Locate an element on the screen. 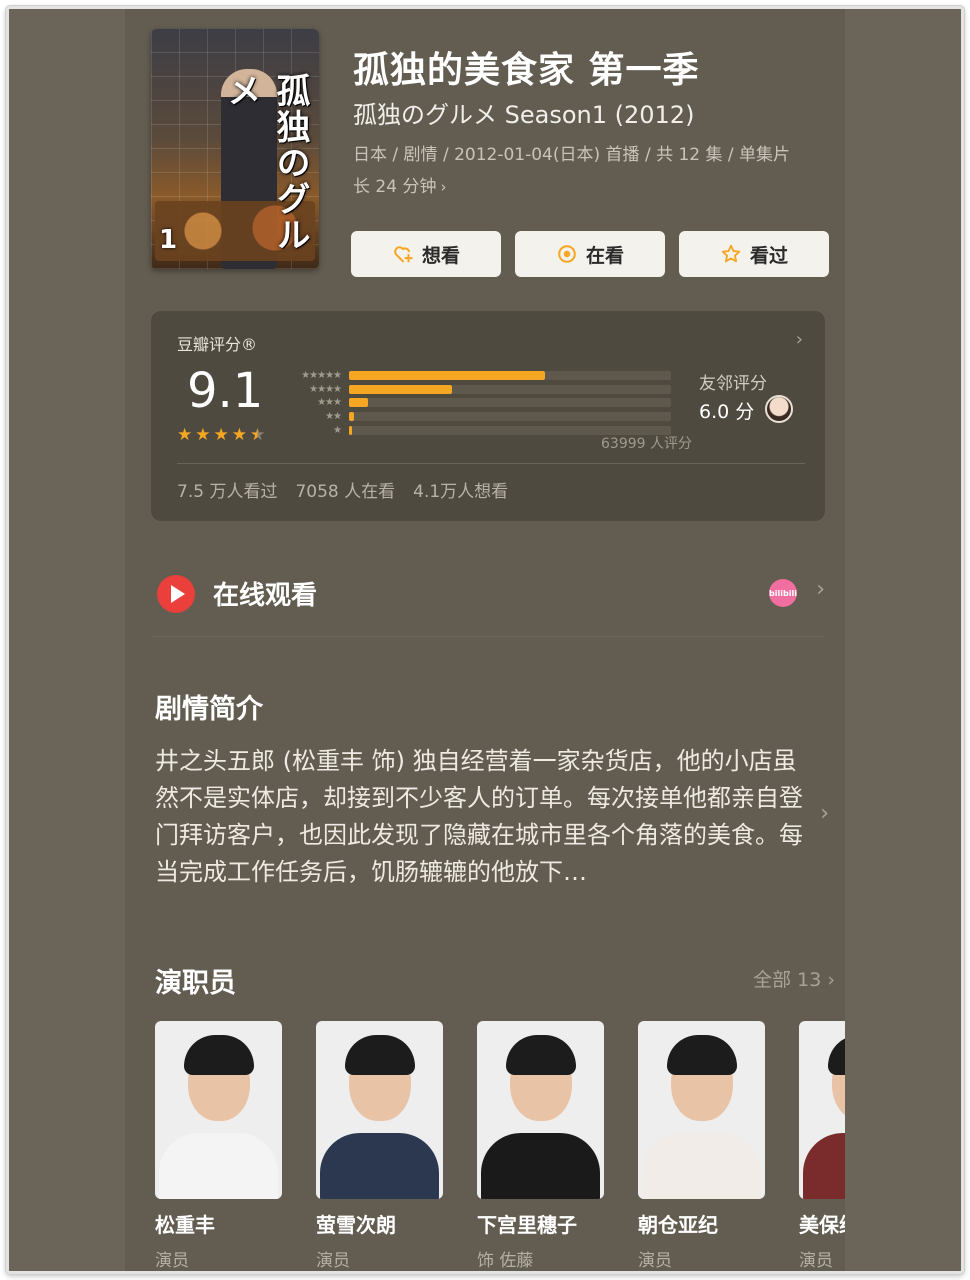 Image resolution: width=970 pixels, height=1280 pixels. cast-card: 美保纯演员 is located at coordinates (824, 1146).